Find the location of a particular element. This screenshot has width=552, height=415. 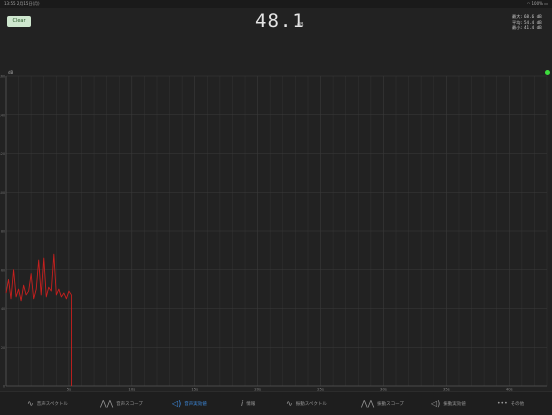

battery-icon: ▭ is located at coordinates (546, 3).